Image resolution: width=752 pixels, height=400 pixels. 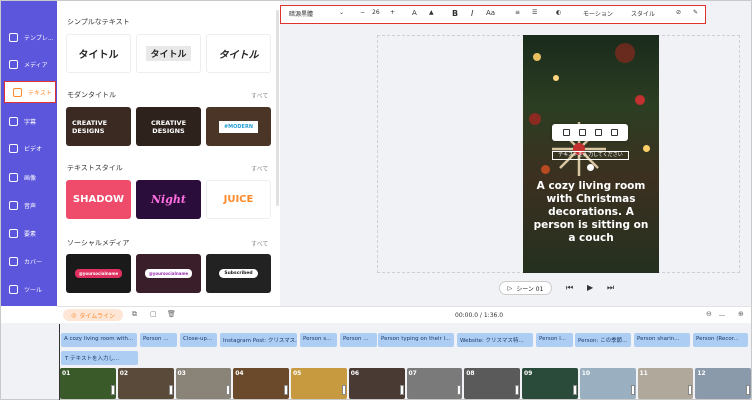 What do you see at coordinates (376, 12) in the screenshot?
I see `font-size-input: 26` at bounding box center [376, 12].